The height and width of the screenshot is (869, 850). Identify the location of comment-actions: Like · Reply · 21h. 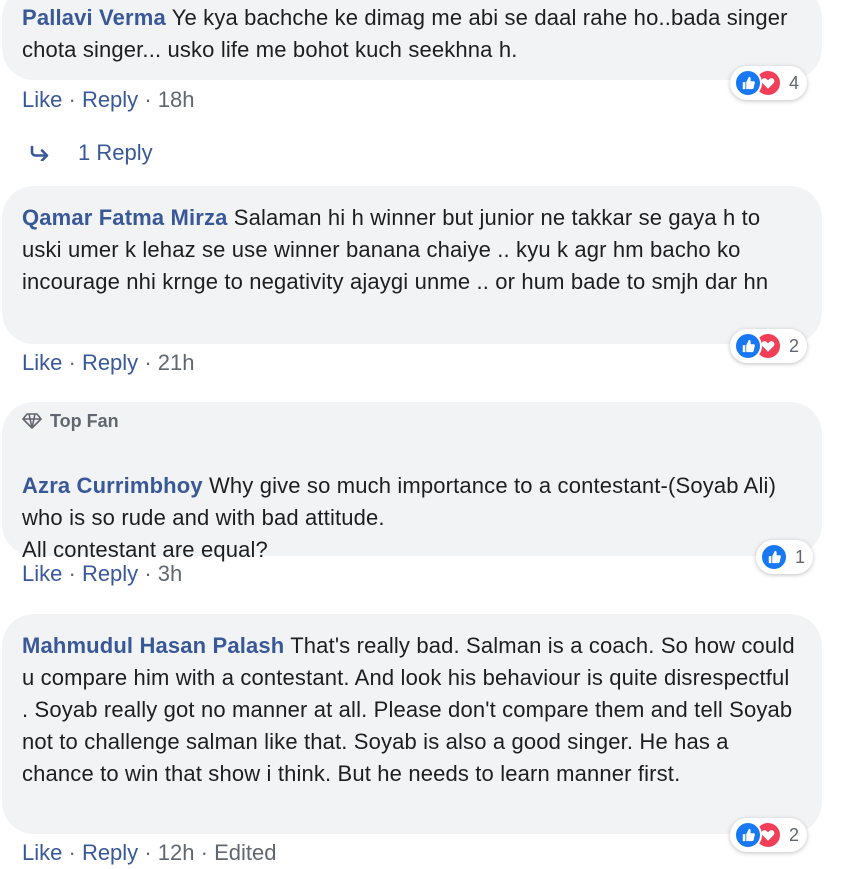
(108, 363).